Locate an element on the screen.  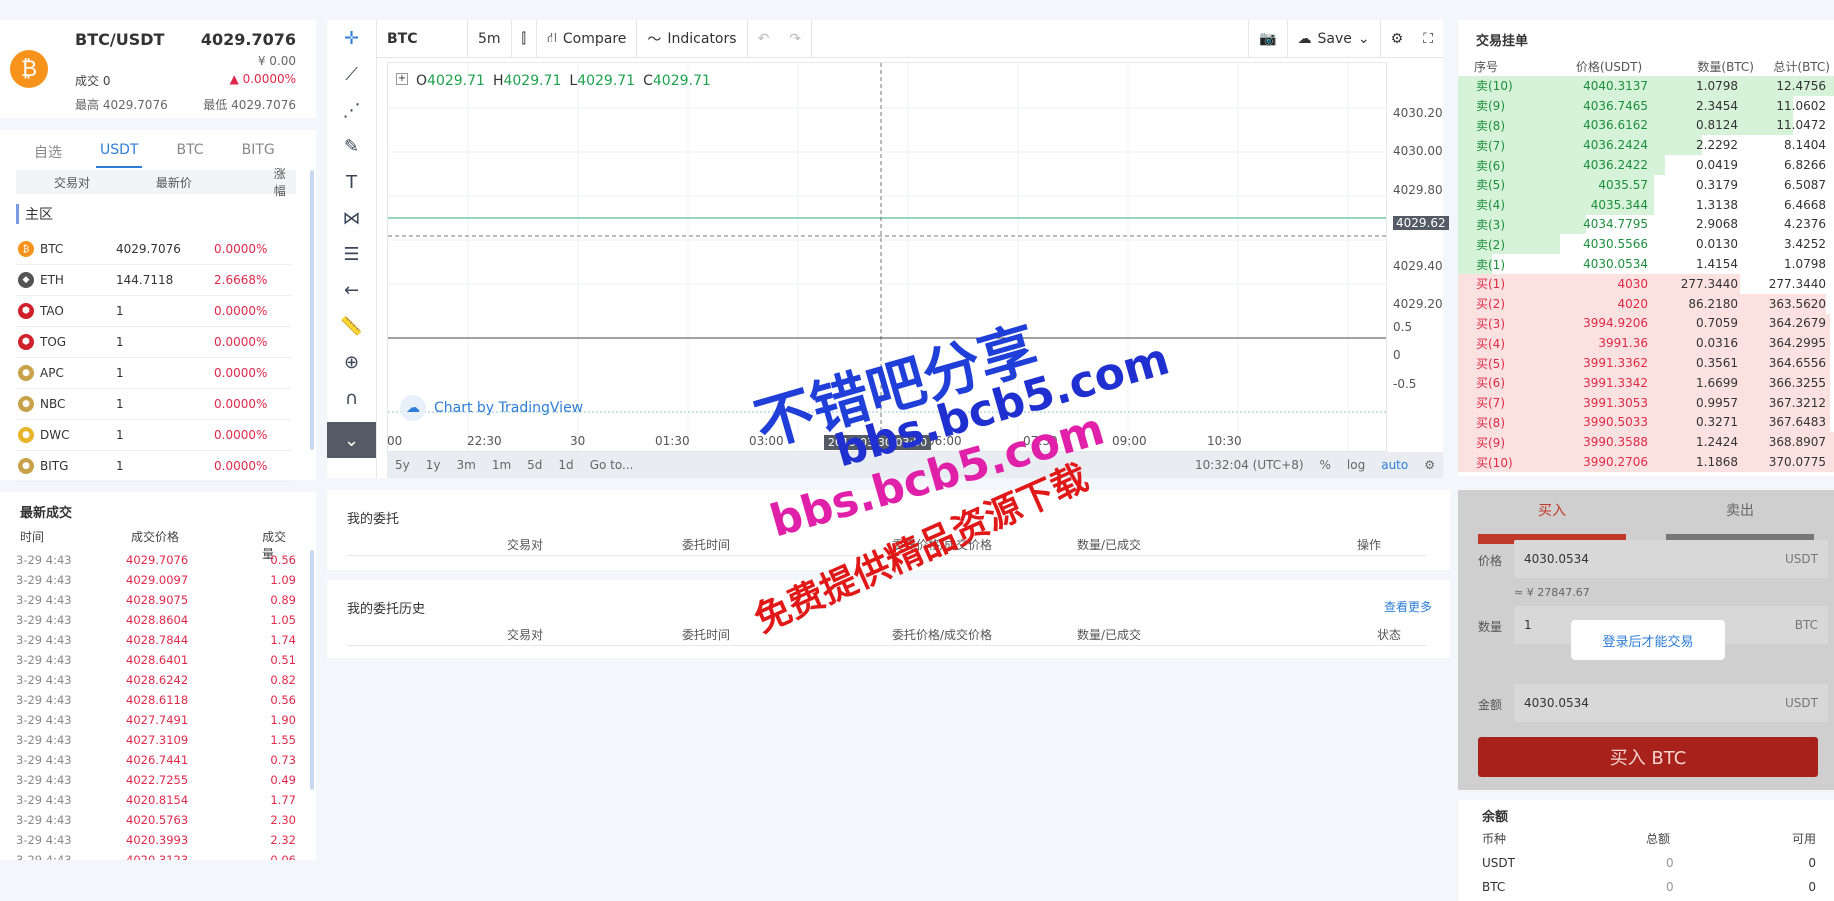
fib-tool-icon: ⋰ is located at coordinates (351, 110).